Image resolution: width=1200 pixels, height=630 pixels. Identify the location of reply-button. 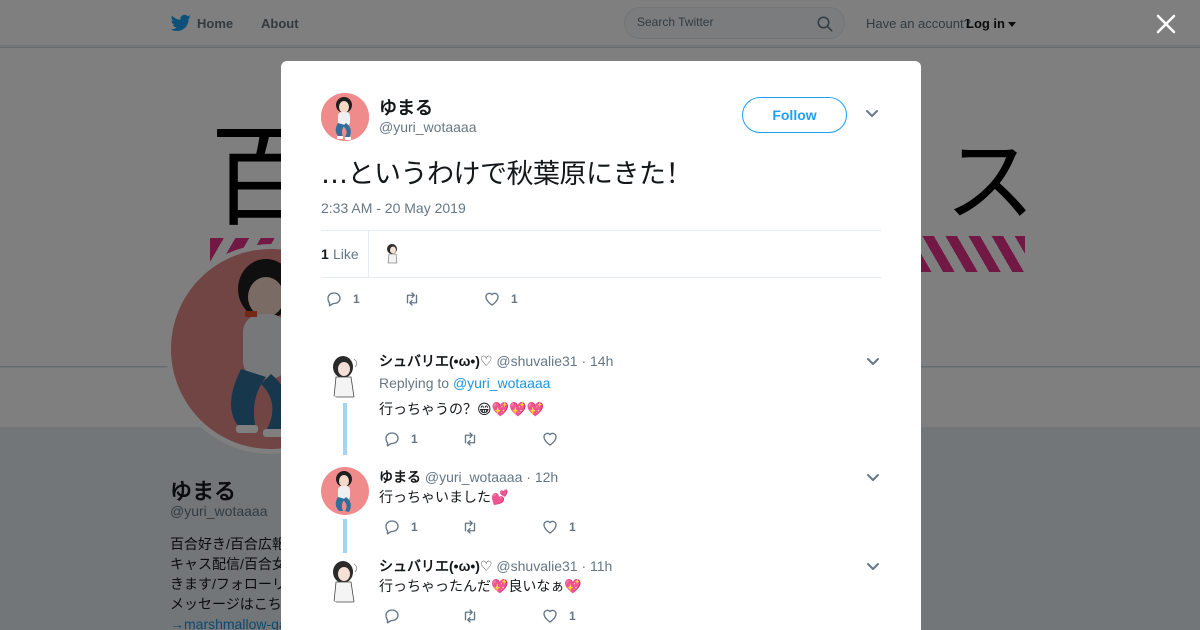
(397, 616).